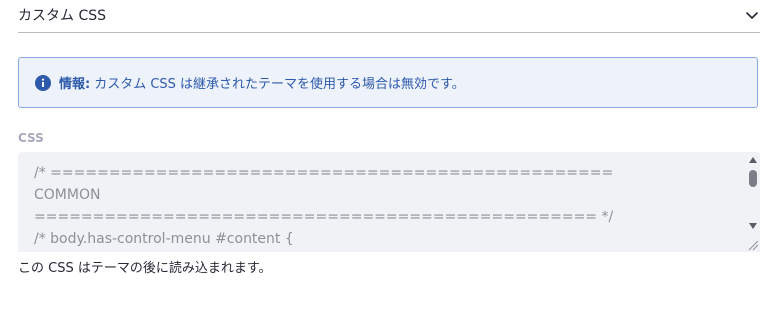  Describe the element at coordinates (753, 245) in the screenshot. I see `resize-grip-icon` at that location.